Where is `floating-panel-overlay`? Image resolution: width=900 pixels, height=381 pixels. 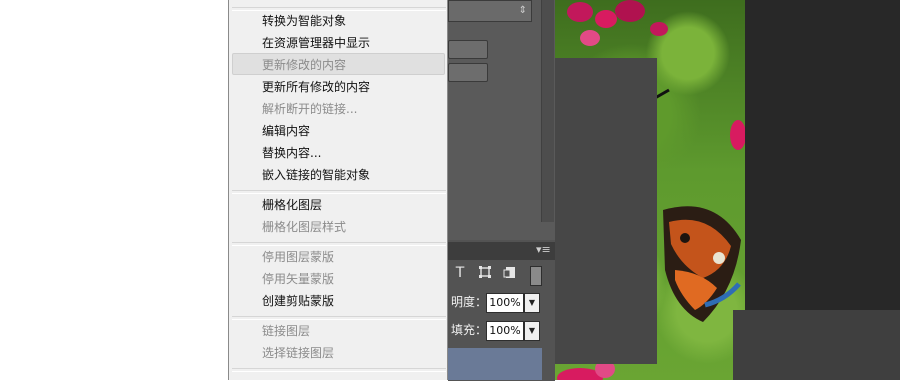
floating-panel-overlay is located at coordinates (606, 211).